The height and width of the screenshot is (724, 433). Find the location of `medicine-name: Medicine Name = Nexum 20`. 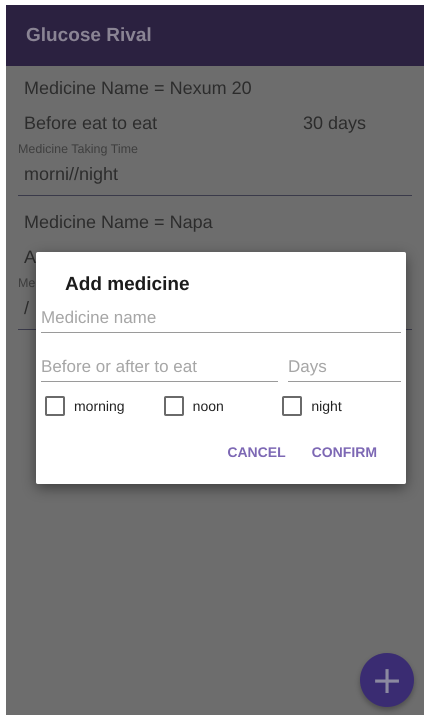

medicine-name: Medicine Name = Nexum 20 is located at coordinates (137, 88).